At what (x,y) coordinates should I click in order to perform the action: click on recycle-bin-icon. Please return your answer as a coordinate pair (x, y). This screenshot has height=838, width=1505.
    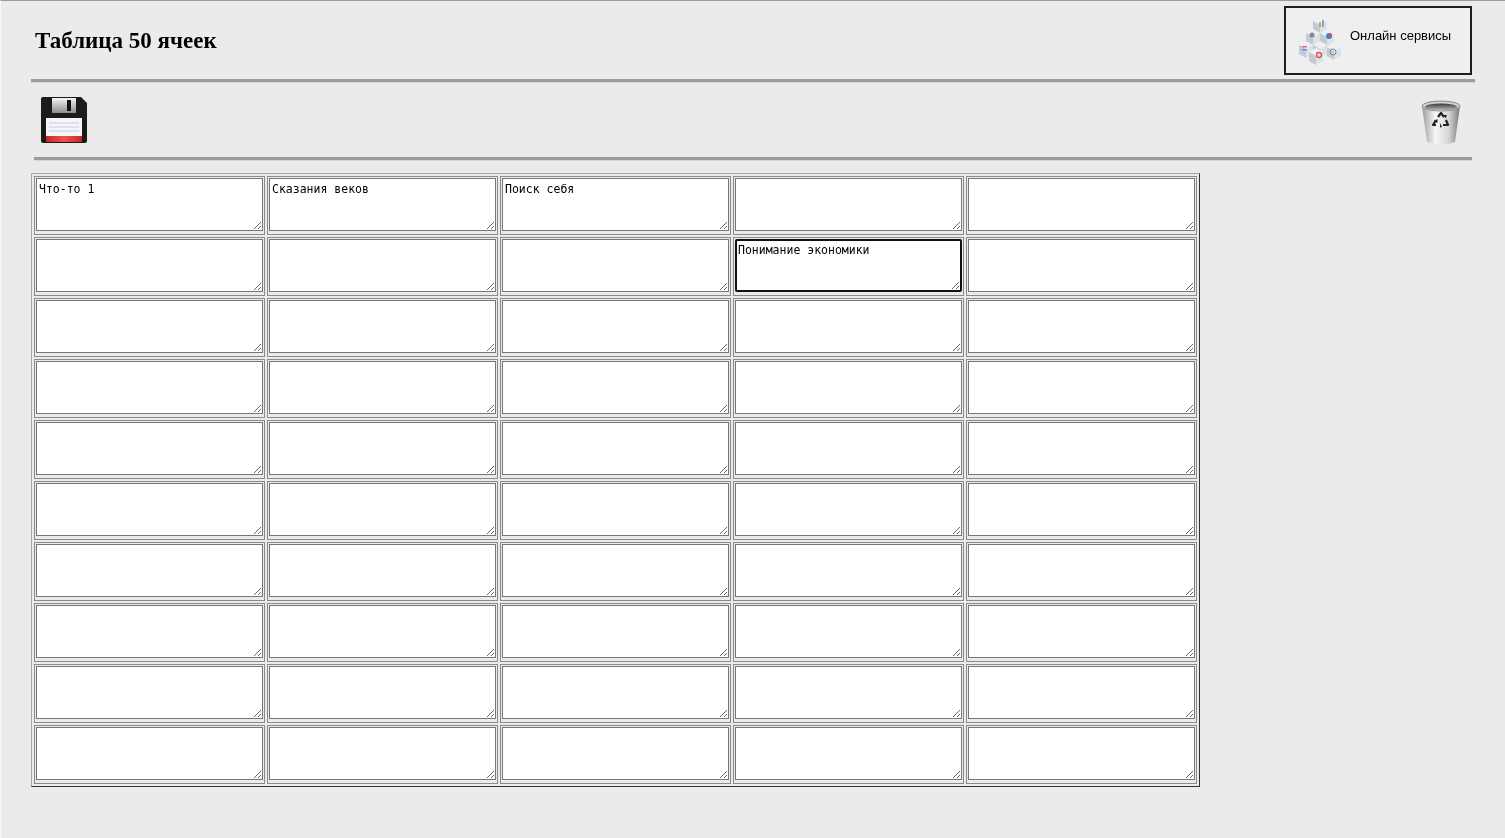
    Looking at the image, I should click on (1441, 123).